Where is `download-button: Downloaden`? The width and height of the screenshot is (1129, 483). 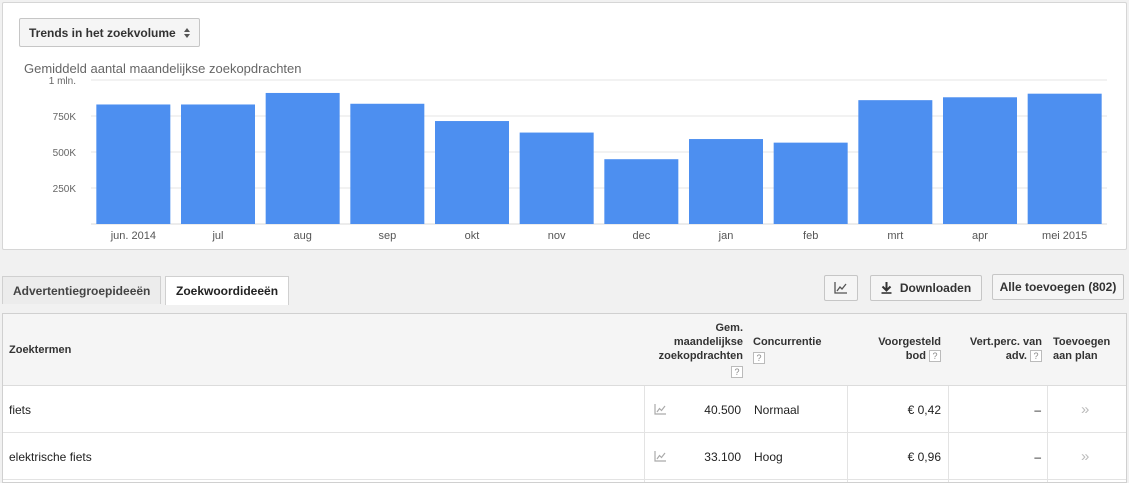 download-button: Downloaden is located at coordinates (926, 288).